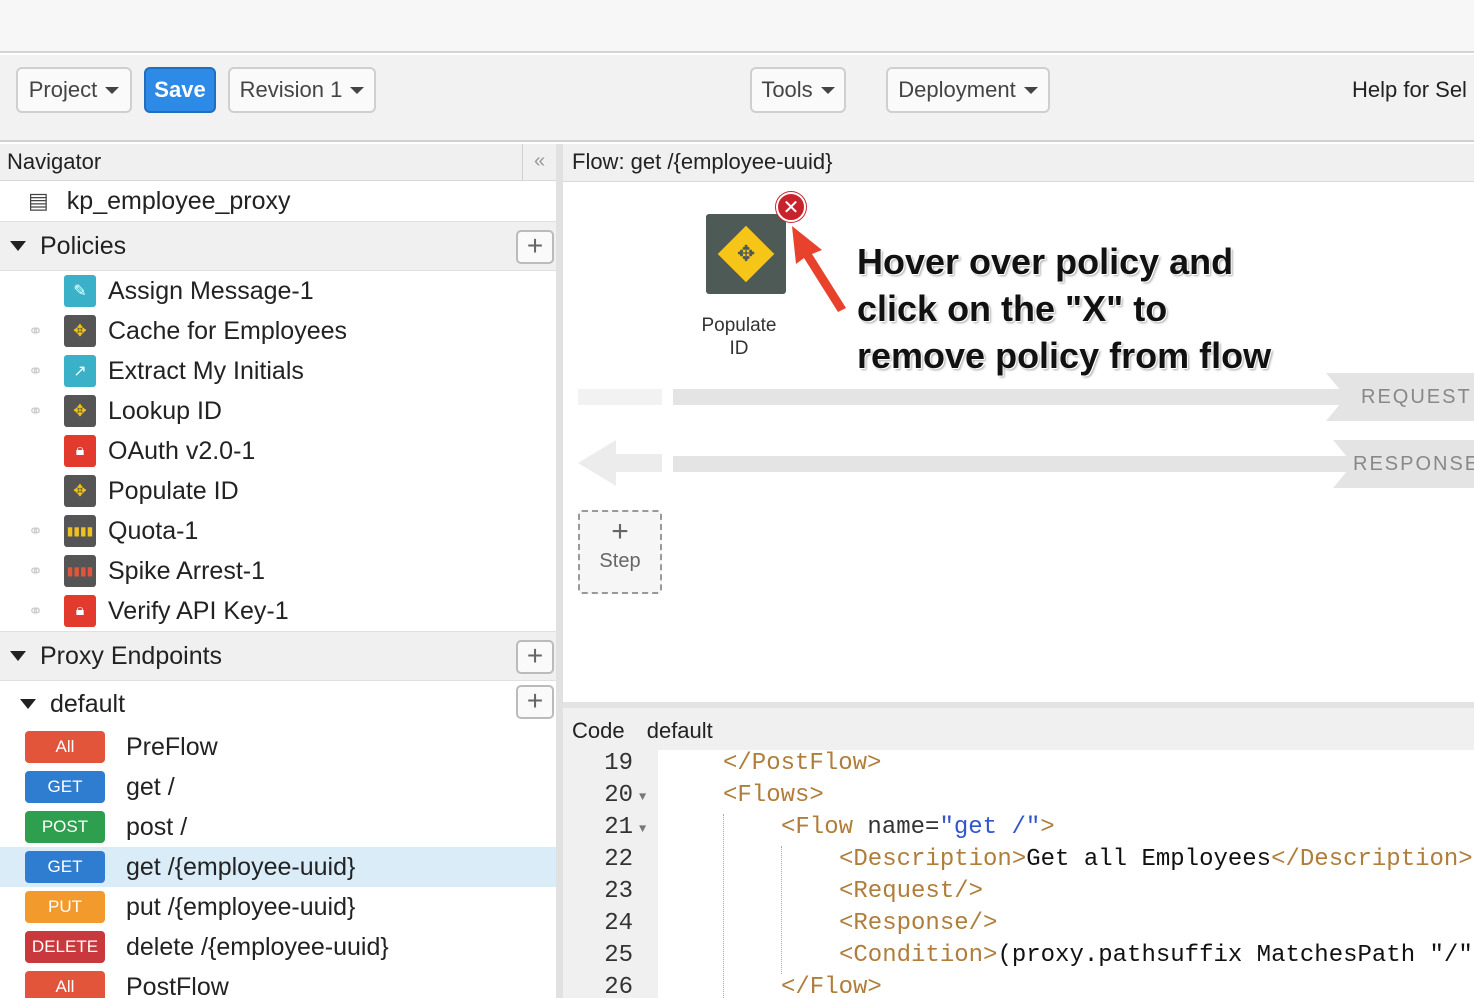 The height and width of the screenshot is (998, 1474). I want to click on remove-policy-close-icon: ✕, so click(791, 207).